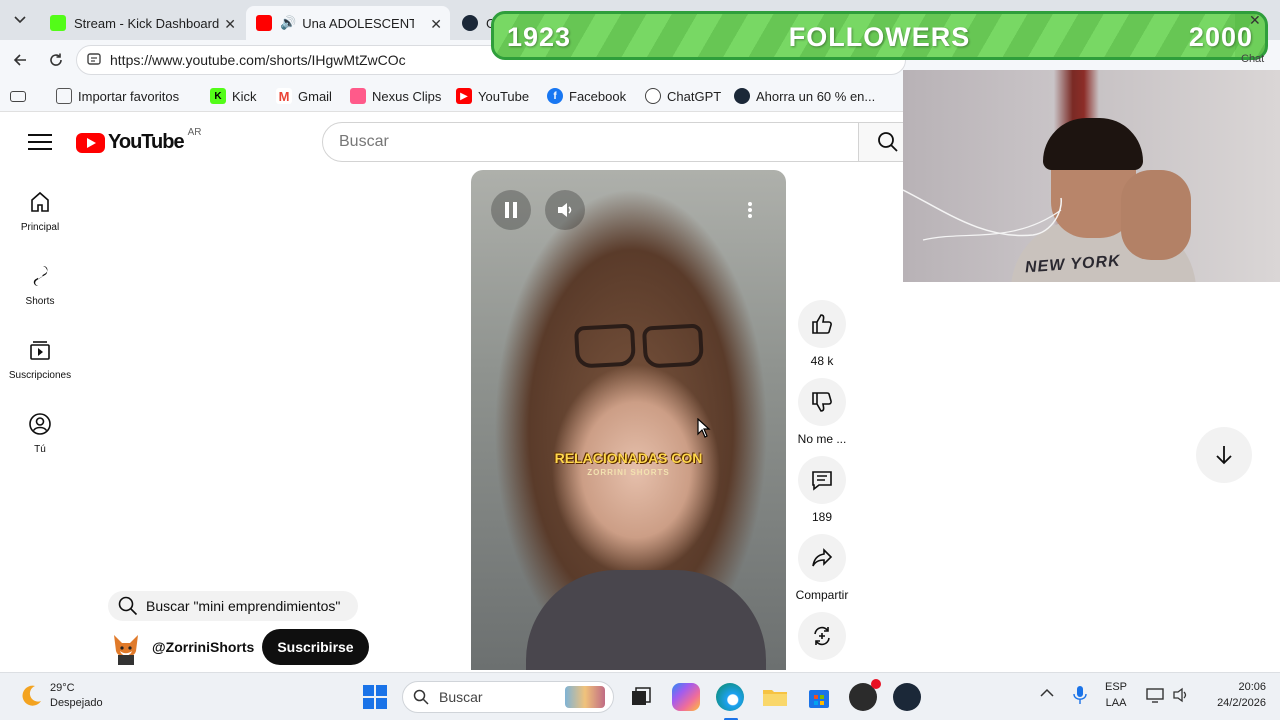 The width and height of the screenshot is (1280, 720). Describe the element at coordinates (822, 361) in the screenshot. I see `like-count: 48 k` at that location.